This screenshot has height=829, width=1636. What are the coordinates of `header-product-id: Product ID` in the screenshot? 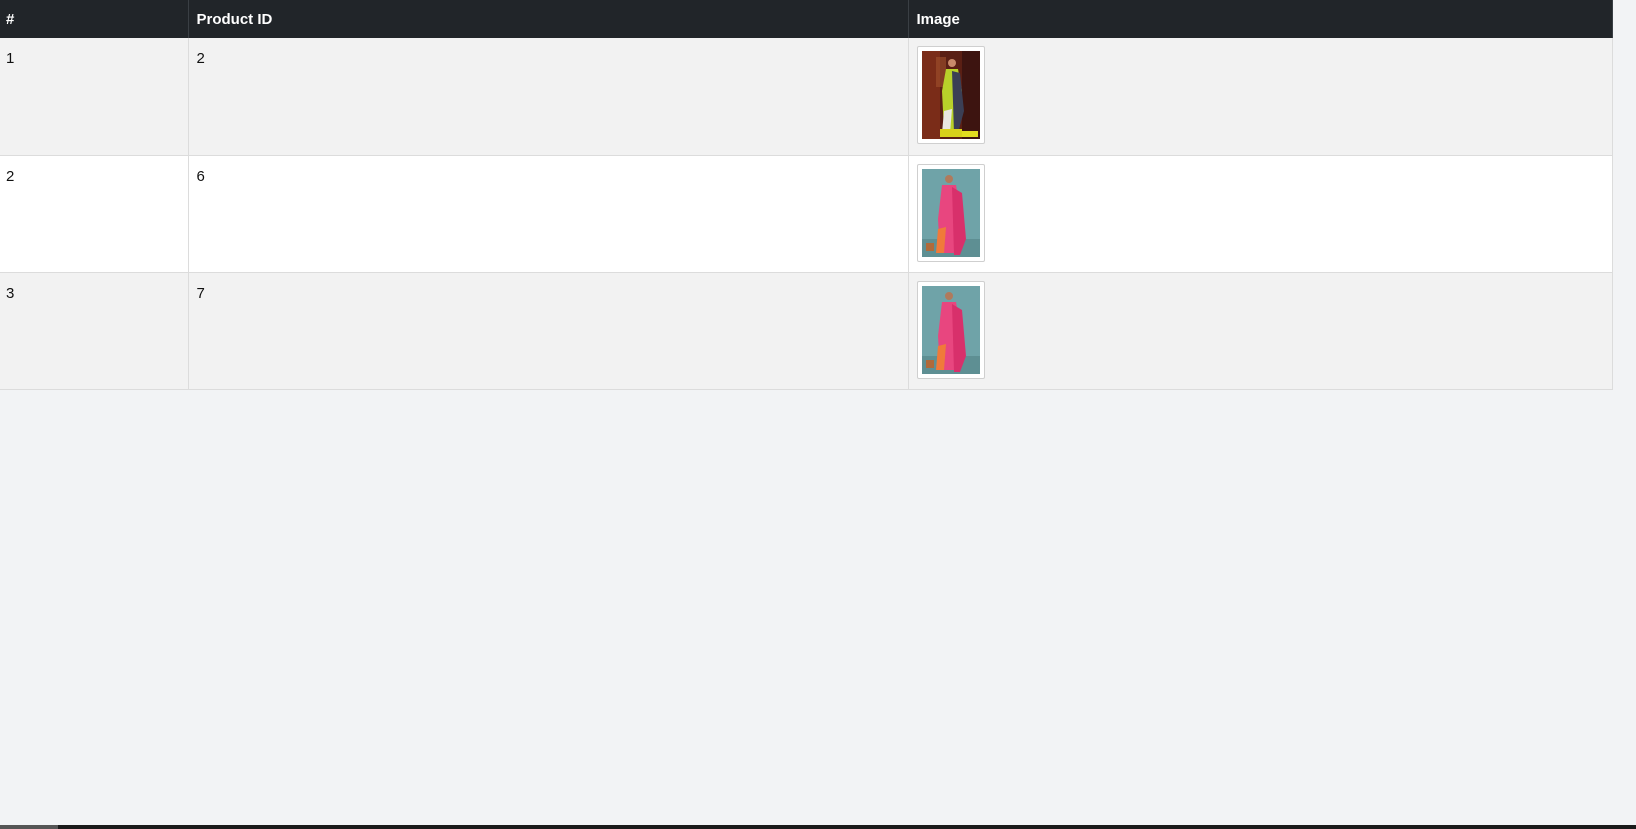 It's located at (548, 19).